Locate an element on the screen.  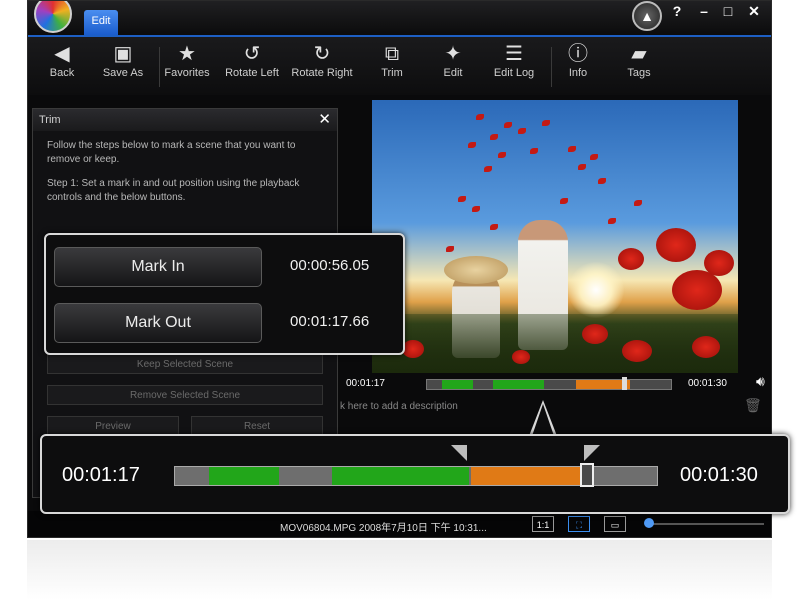
close-icon: ✕ is located at coordinates (324, 120).